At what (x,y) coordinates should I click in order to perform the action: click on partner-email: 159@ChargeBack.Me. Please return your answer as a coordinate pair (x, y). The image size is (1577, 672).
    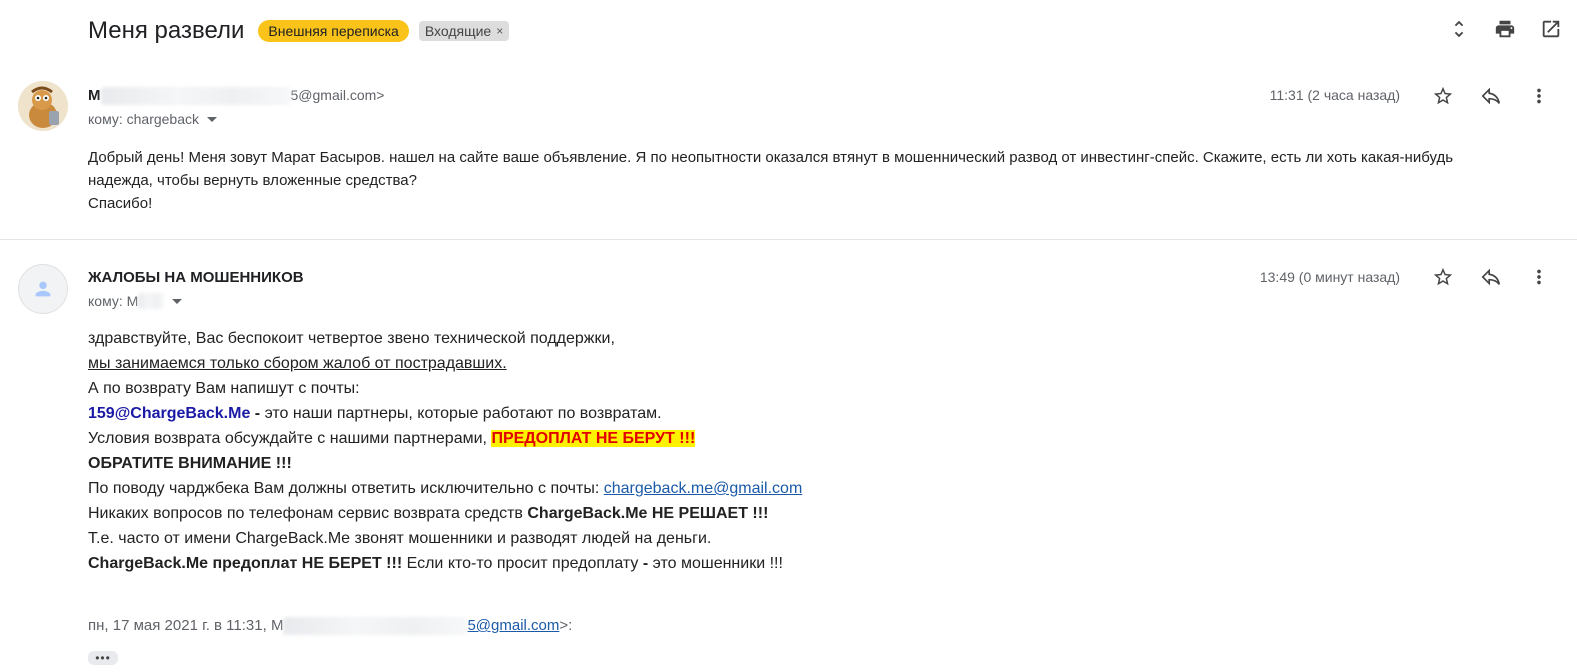
    Looking at the image, I should click on (169, 413).